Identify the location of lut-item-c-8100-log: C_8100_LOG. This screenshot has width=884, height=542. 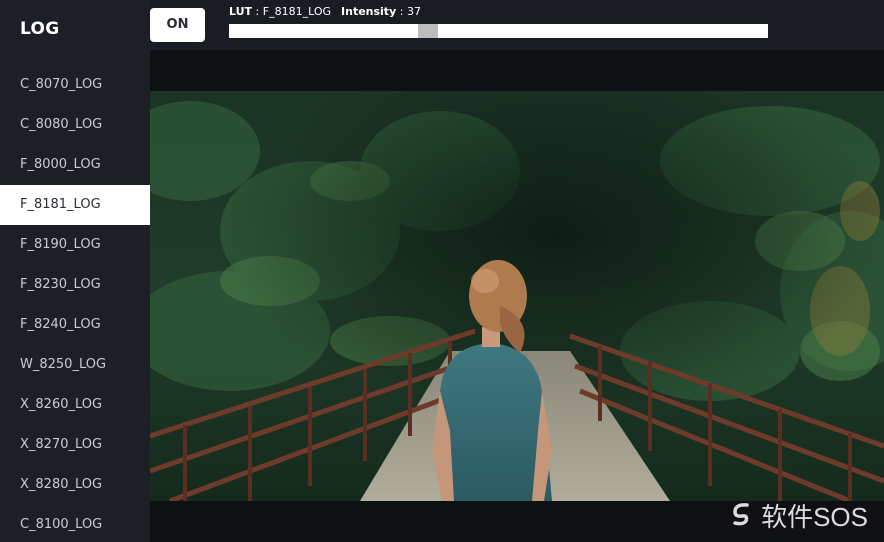
(75, 523).